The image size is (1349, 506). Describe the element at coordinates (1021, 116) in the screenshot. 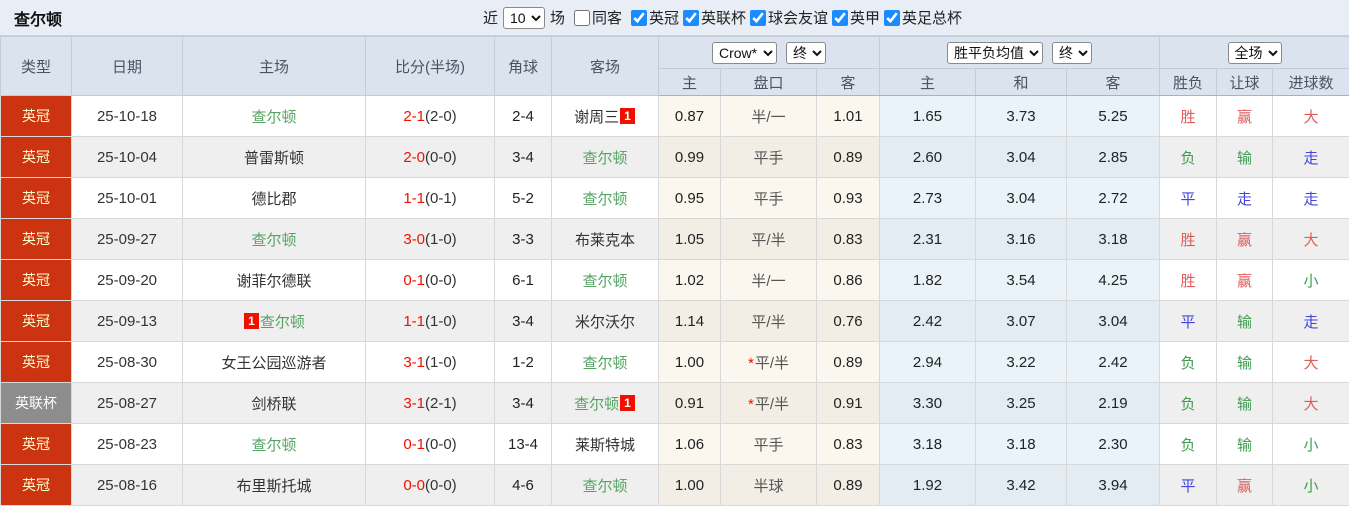

I see `avg-draw: 3.73` at that location.